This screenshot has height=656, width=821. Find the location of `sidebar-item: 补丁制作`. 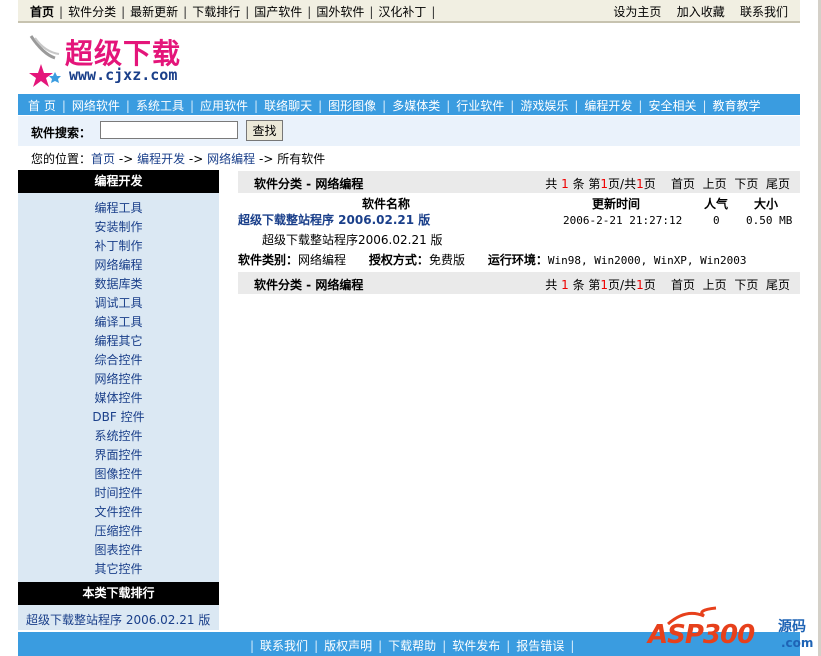

sidebar-item: 补丁制作 is located at coordinates (118, 246).